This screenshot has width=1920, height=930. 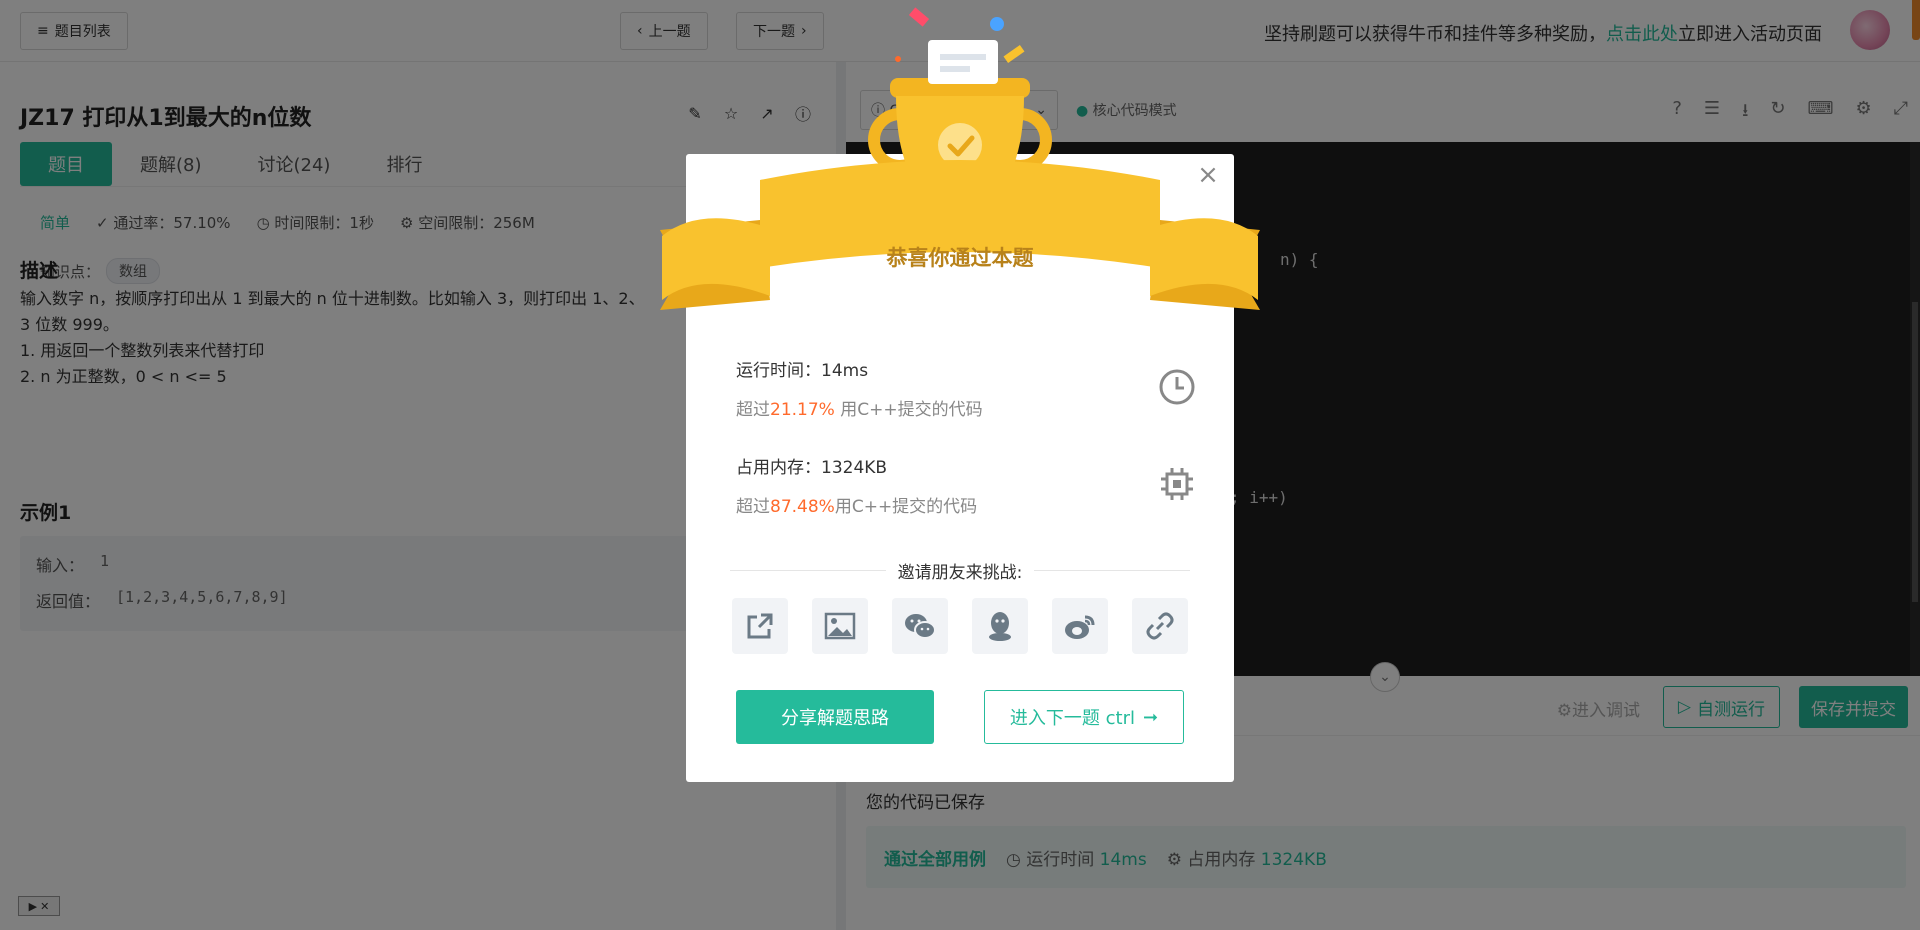 What do you see at coordinates (960, 158) in the screenshot?
I see `trophy-ribbon-illustration` at bounding box center [960, 158].